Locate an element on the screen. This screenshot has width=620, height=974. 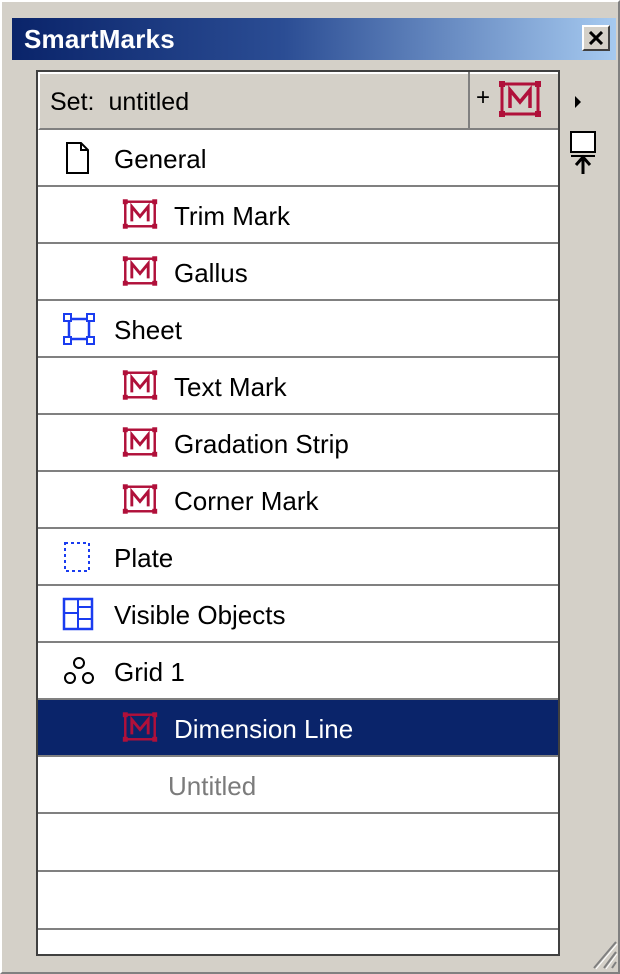
list-item-label: Visible Objects is located at coordinates (200, 615).